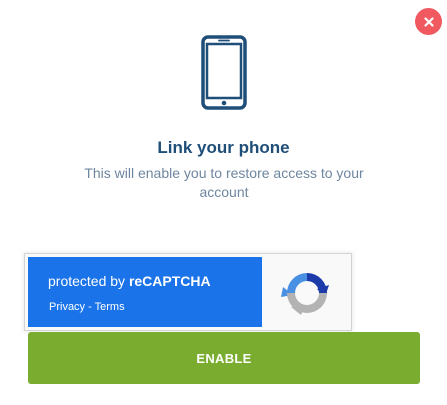 The width and height of the screenshot is (447, 405). What do you see at coordinates (88, 281) in the screenshot?
I see `recaptcha-protected-prefix: protected by` at bounding box center [88, 281].